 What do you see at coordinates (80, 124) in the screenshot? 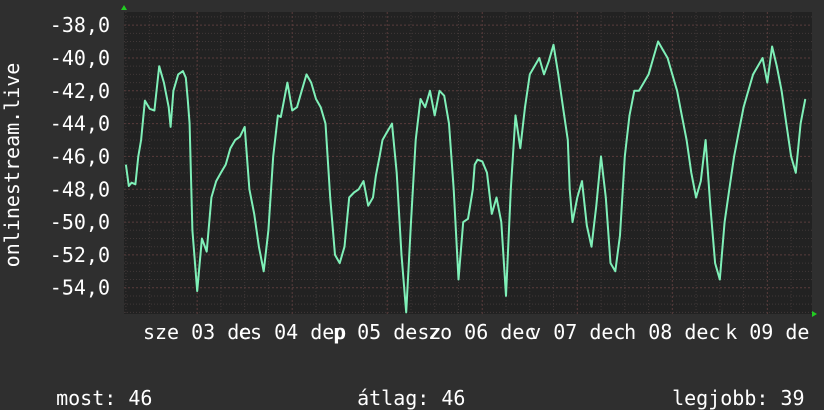
I see `y-tick-label: -44,0` at bounding box center [80, 124].